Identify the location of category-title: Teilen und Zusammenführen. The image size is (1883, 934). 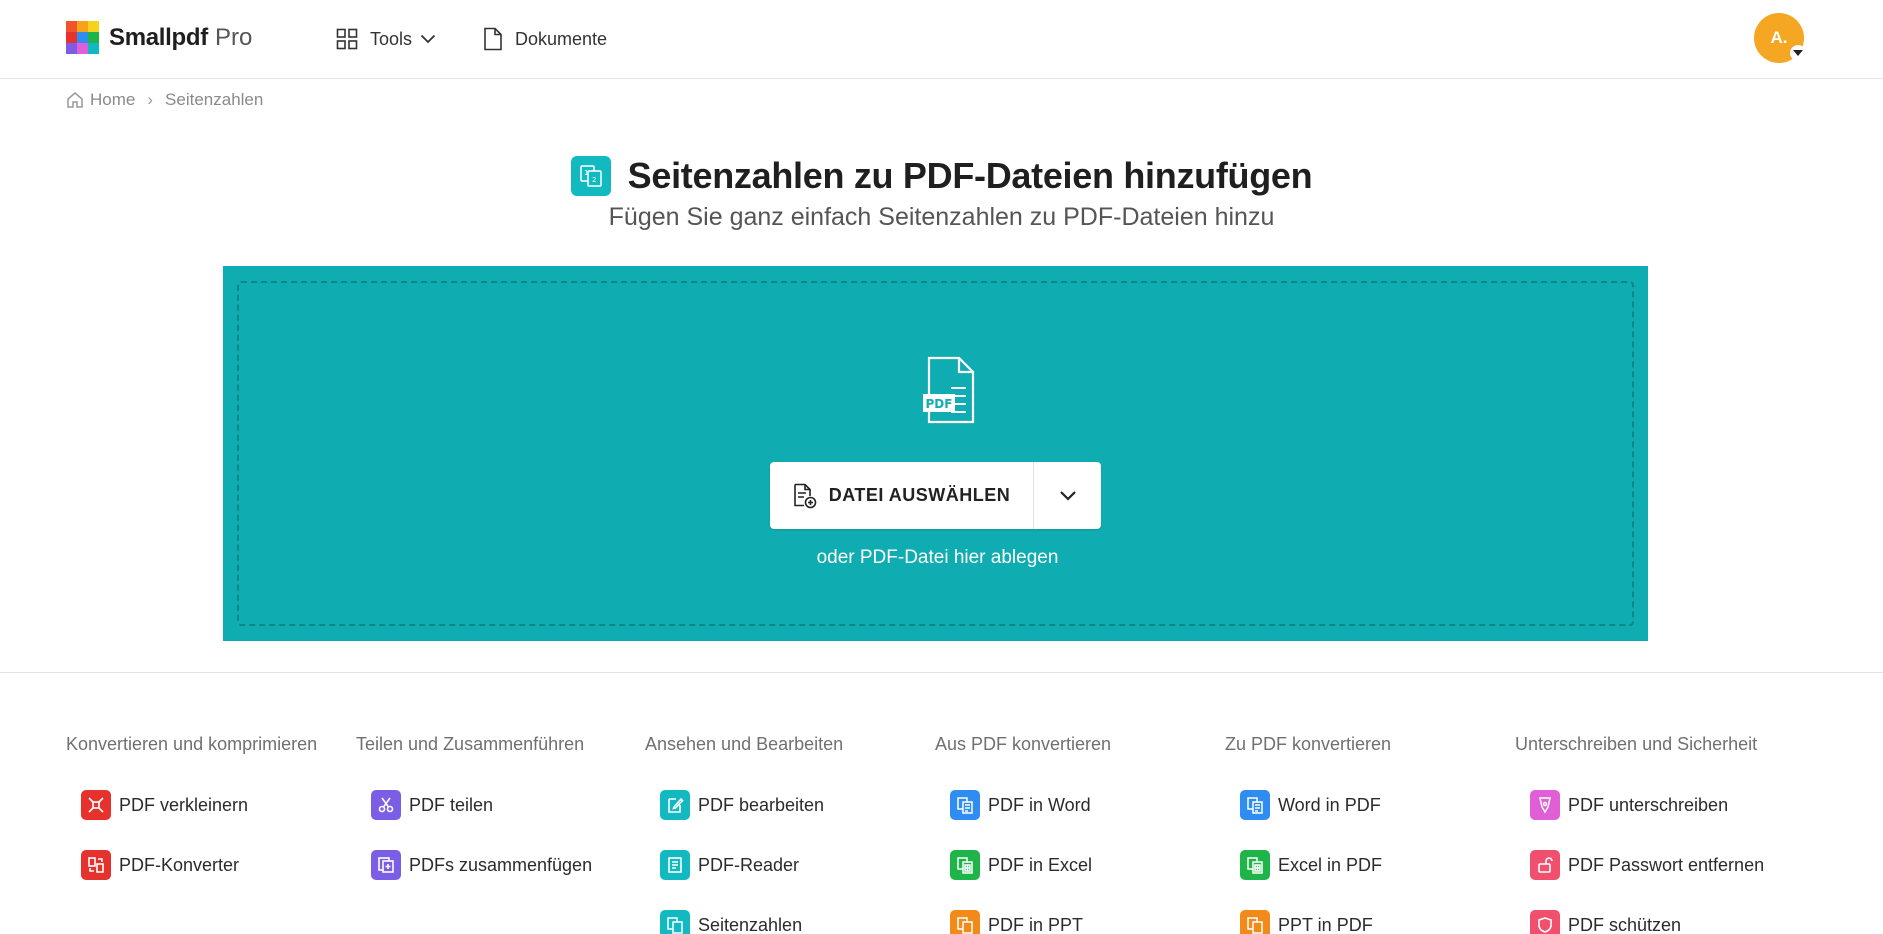
(470, 744).